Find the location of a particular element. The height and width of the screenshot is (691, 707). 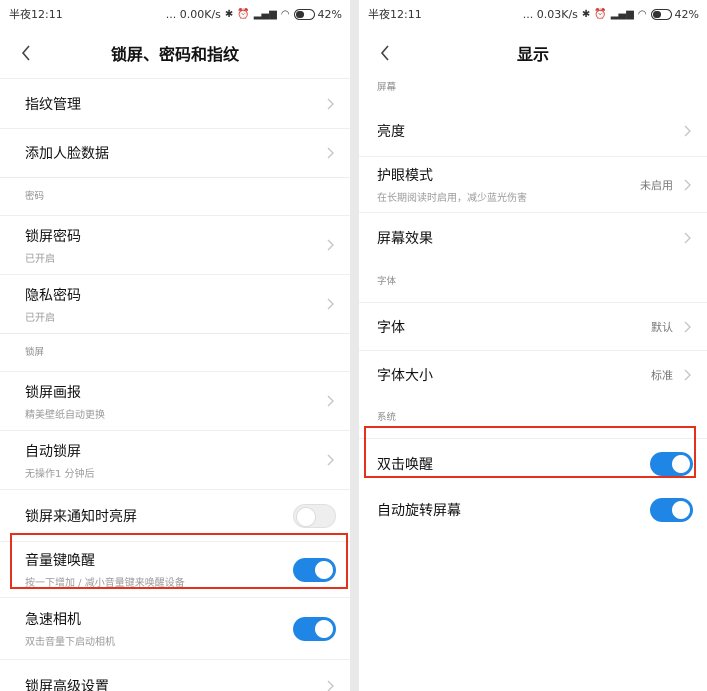

item-subtitle: 按一下增加 / 减小音量键来唤醒设备 is located at coordinates (105, 583).